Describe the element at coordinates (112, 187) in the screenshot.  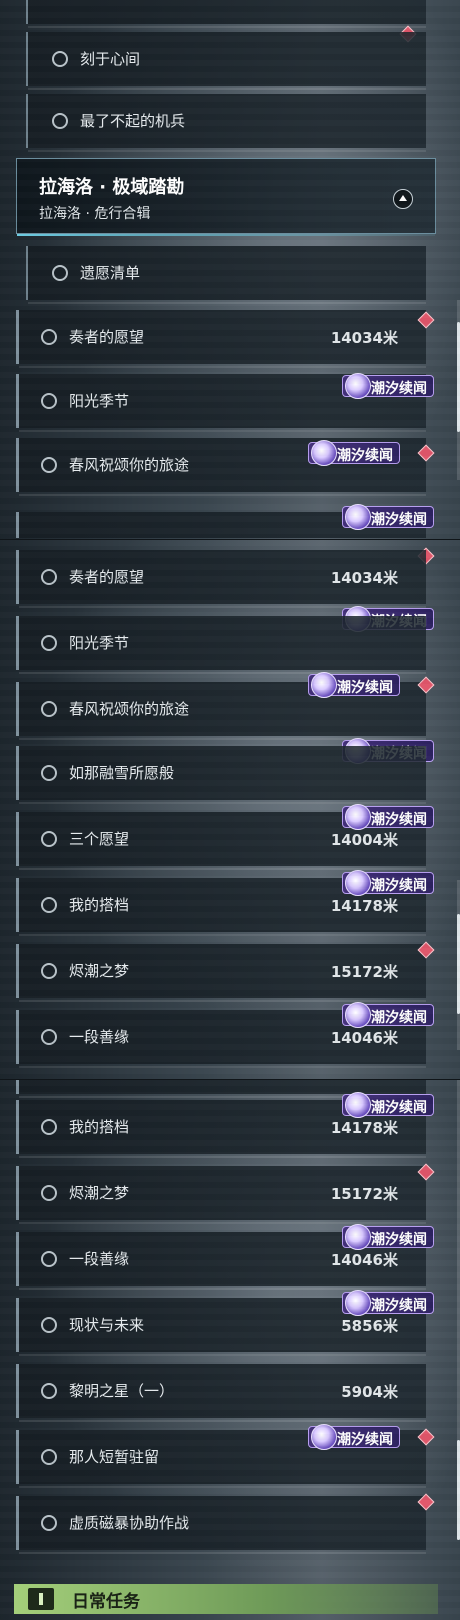
I see `section-title: 拉海洛 · 极域踏勘` at that location.